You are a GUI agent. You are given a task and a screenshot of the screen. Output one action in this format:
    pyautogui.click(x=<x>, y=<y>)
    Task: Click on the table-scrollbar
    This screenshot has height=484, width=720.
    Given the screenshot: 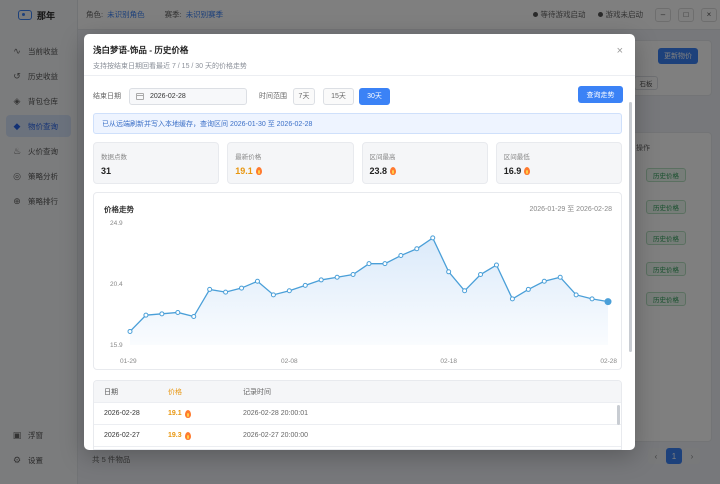 What is the action you would take?
    pyautogui.click(x=618, y=415)
    